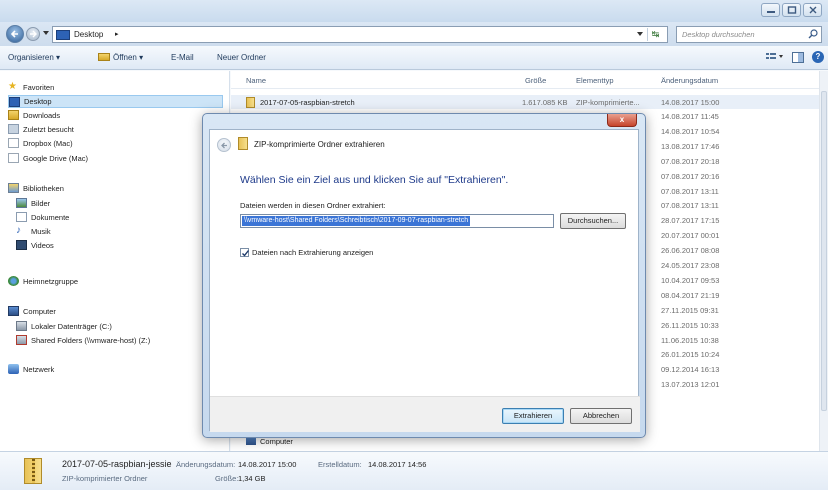  What do you see at coordinates (533, 416) in the screenshot?
I see `extract-button: Extrahieren` at bounding box center [533, 416].